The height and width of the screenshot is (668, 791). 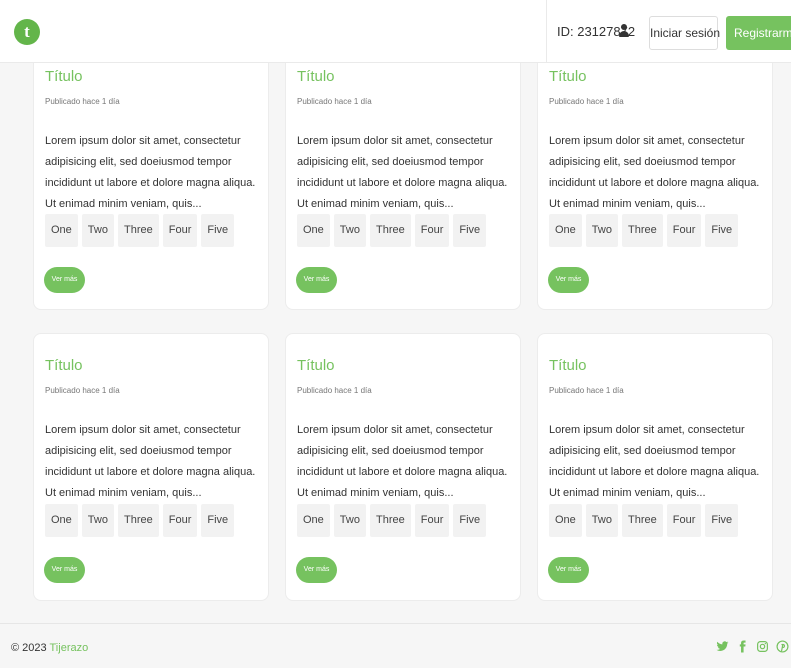 What do you see at coordinates (722, 646) in the screenshot?
I see `twitter-icon` at bounding box center [722, 646].